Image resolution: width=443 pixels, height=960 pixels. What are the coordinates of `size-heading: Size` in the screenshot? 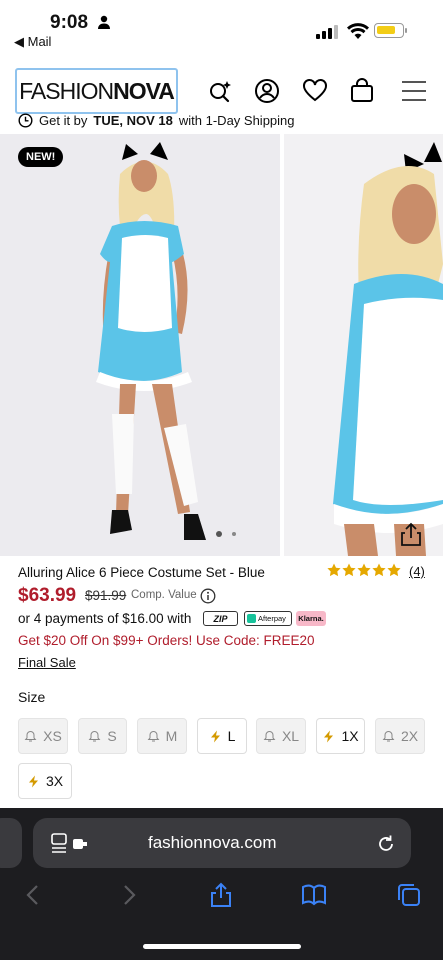 It's located at (32, 697).